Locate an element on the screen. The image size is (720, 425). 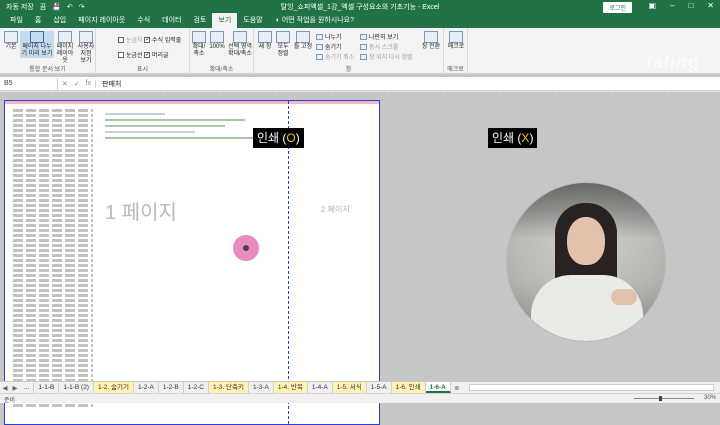
tell-me-box: ◑ 어떤 작업을 원하시나요? is located at coordinates (314, 20).